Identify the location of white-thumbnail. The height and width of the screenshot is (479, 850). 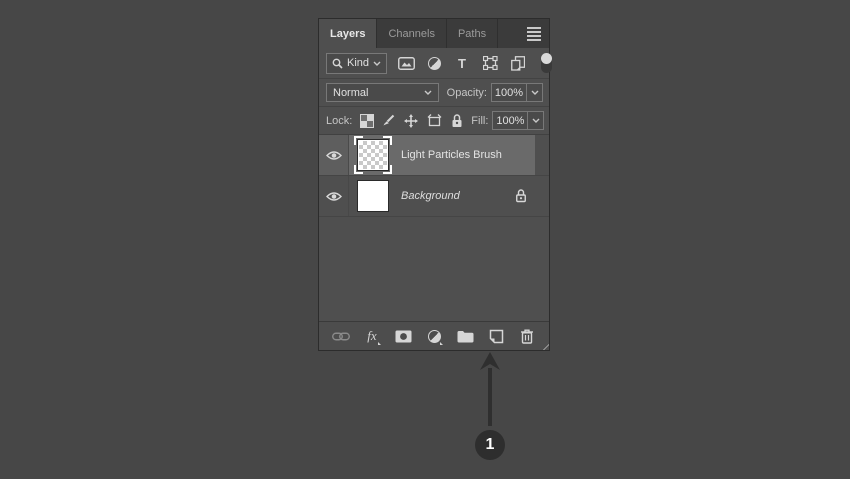
(373, 196).